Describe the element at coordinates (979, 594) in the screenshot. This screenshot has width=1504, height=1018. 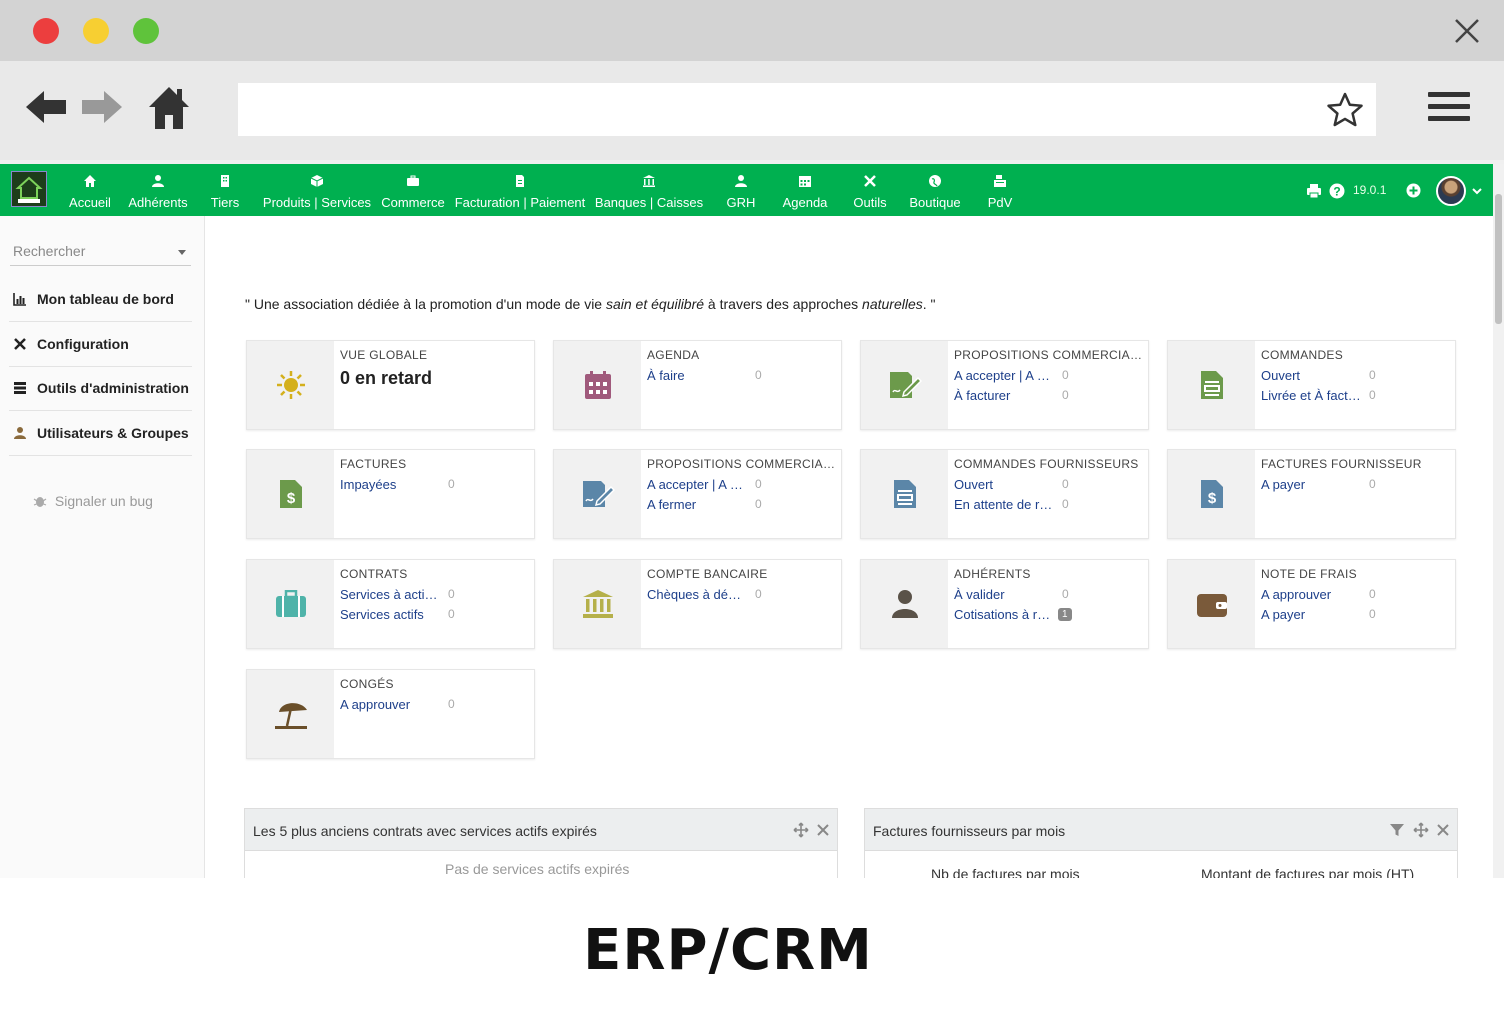
I see `box-line-label: À valider` at that location.